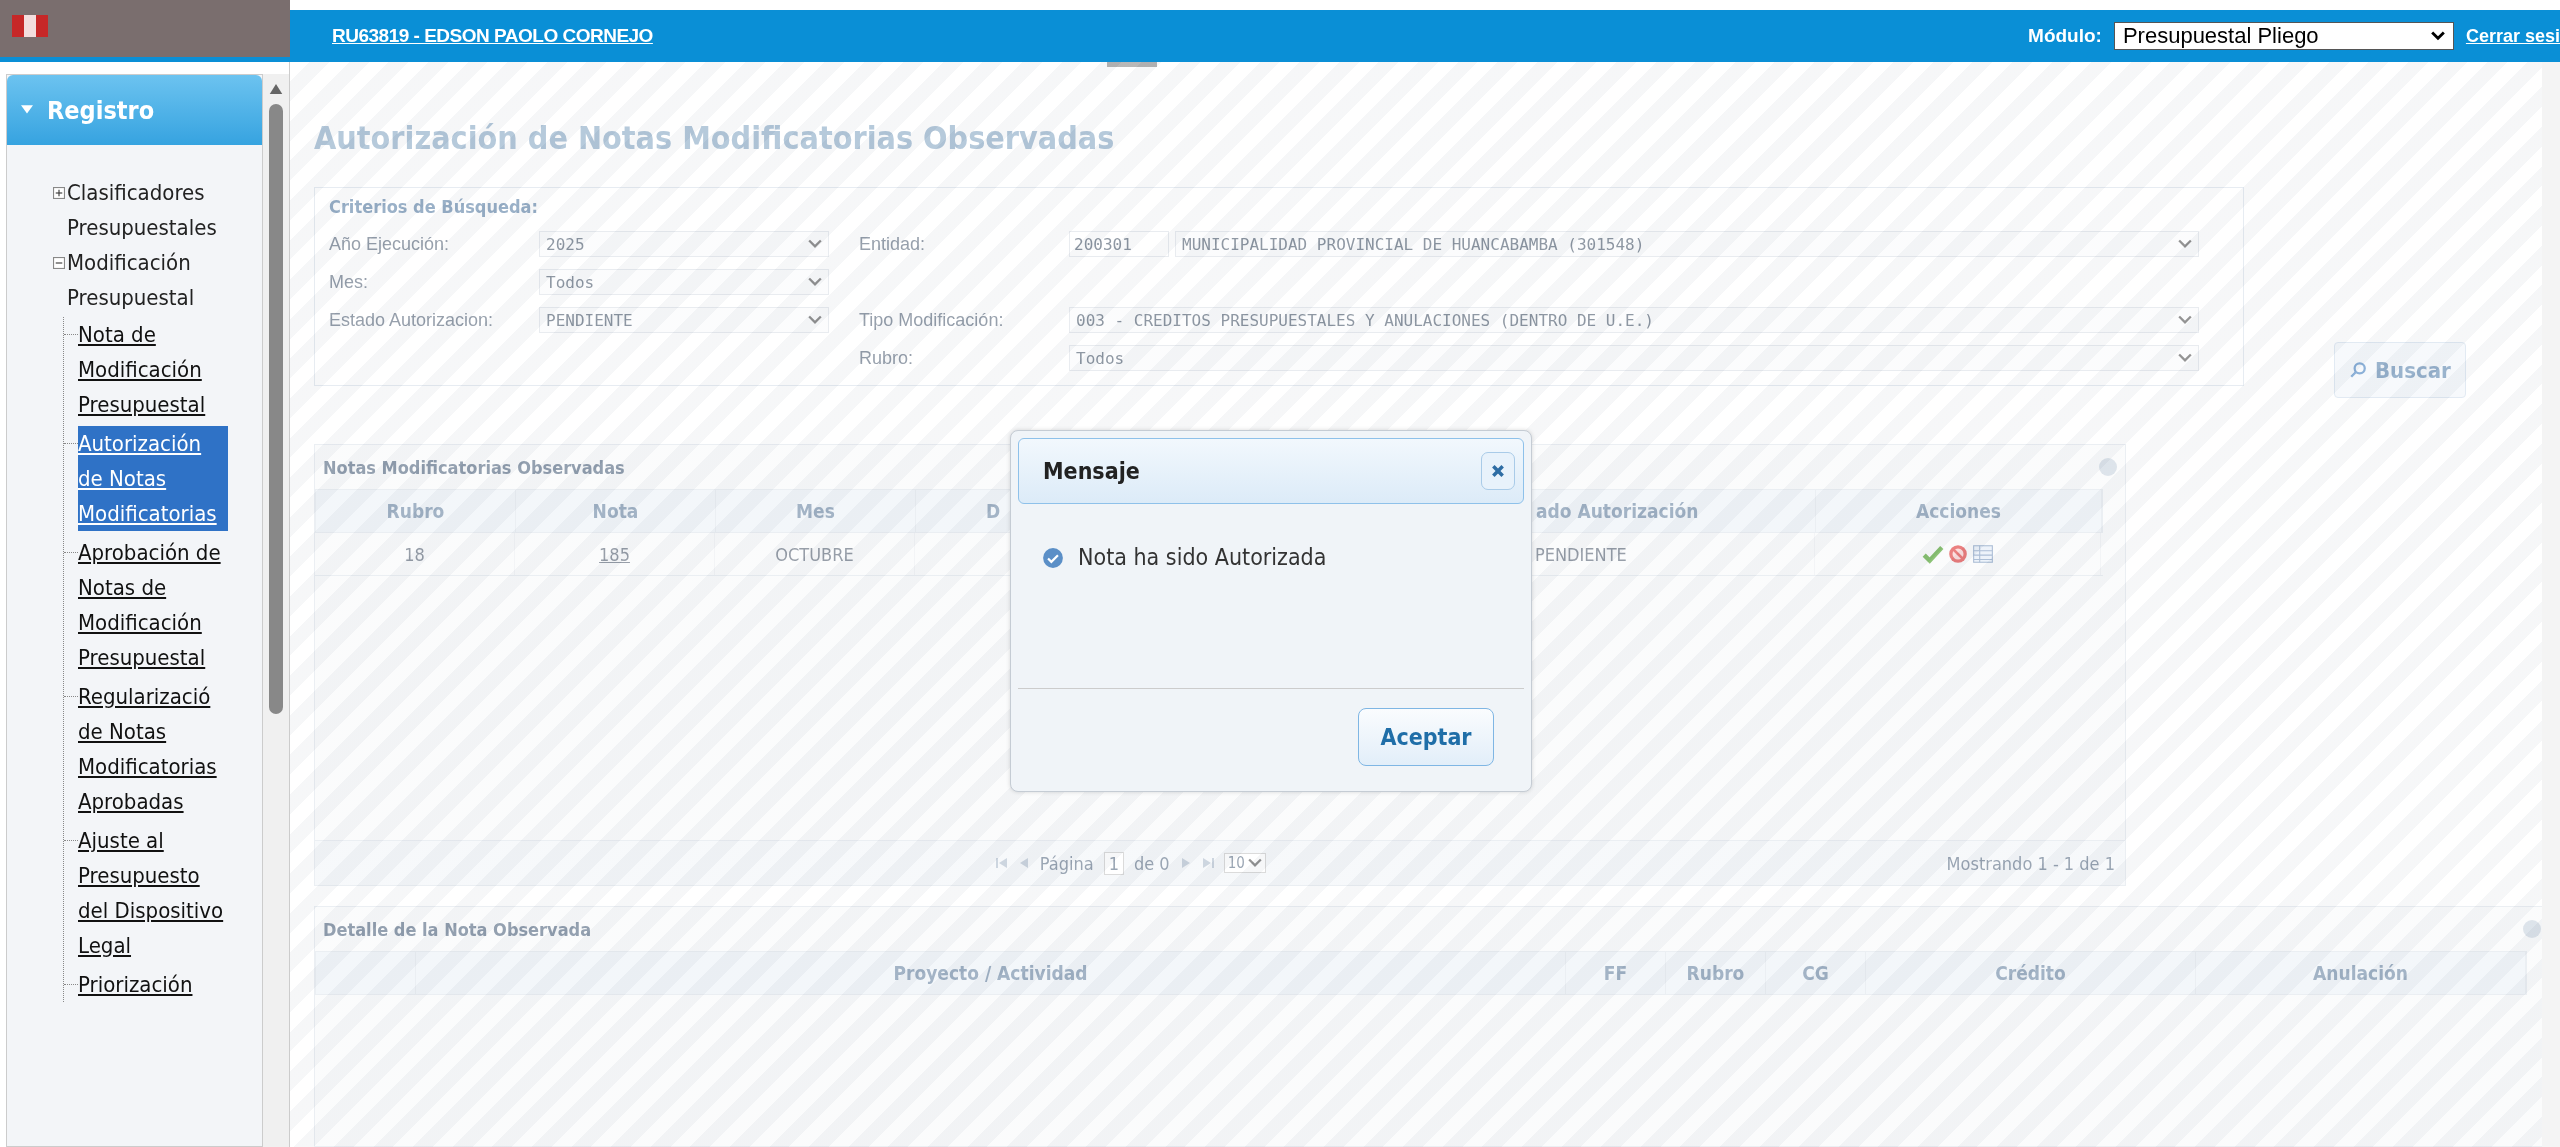 The width and height of the screenshot is (2560, 1147). I want to click on entity-code-field: 200301, so click(1119, 244).